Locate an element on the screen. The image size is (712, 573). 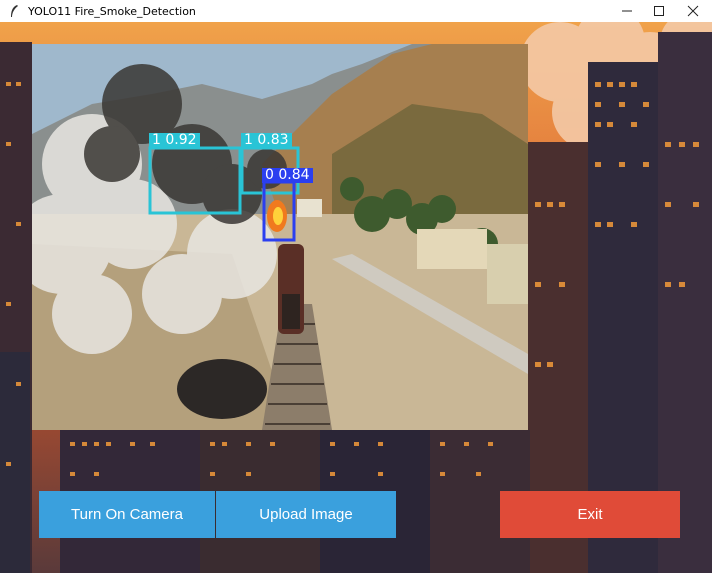
window-title: YOLO11 Fire_Smoke_Detection is located at coordinates (112, 11).